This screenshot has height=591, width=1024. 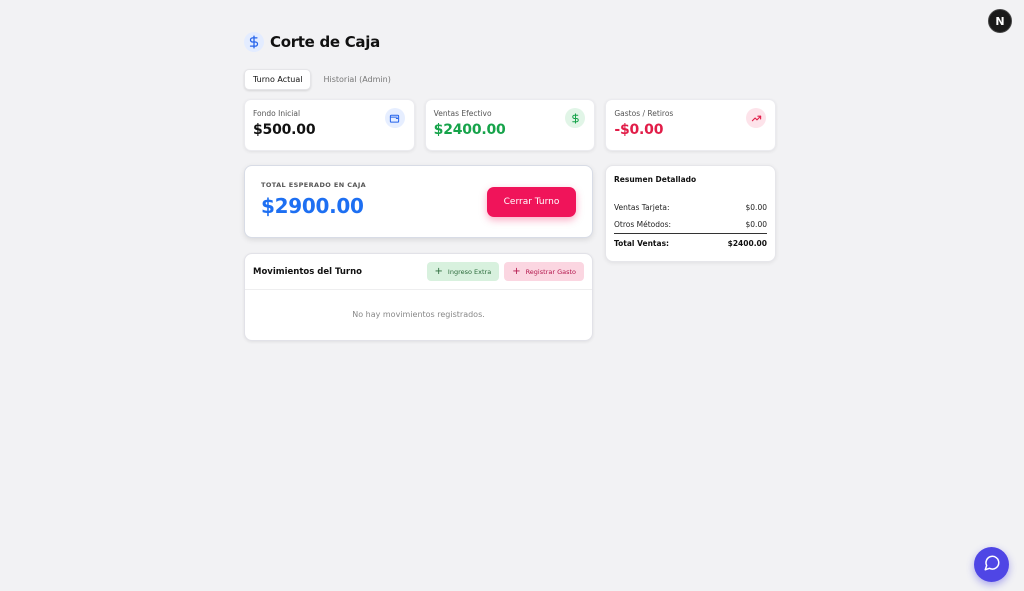 What do you see at coordinates (756, 118) in the screenshot?
I see `trending-up-icon` at bounding box center [756, 118].